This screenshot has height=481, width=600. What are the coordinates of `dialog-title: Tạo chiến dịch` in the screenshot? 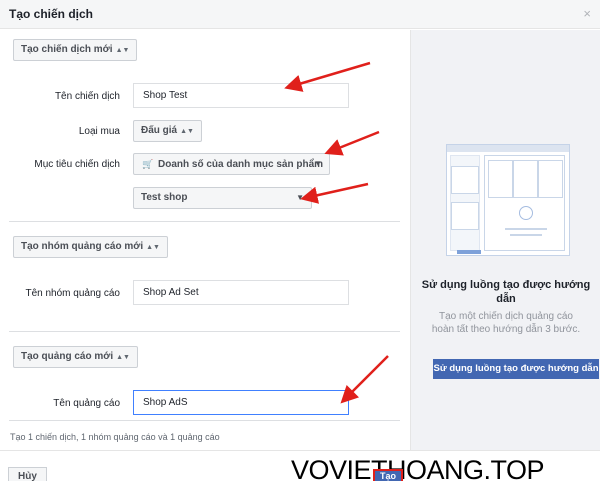 It's located at (51, 14).